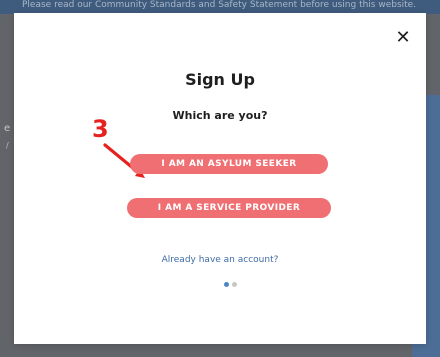  What do you see at coordinates (226, 284) in the screenshot?
I see `active-page-dot` at bounding box center [226, 284].